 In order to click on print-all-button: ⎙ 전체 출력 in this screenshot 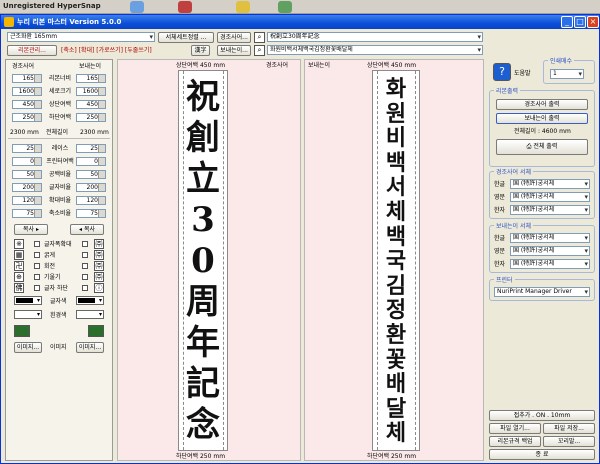, I will do `click(542, 147)`.